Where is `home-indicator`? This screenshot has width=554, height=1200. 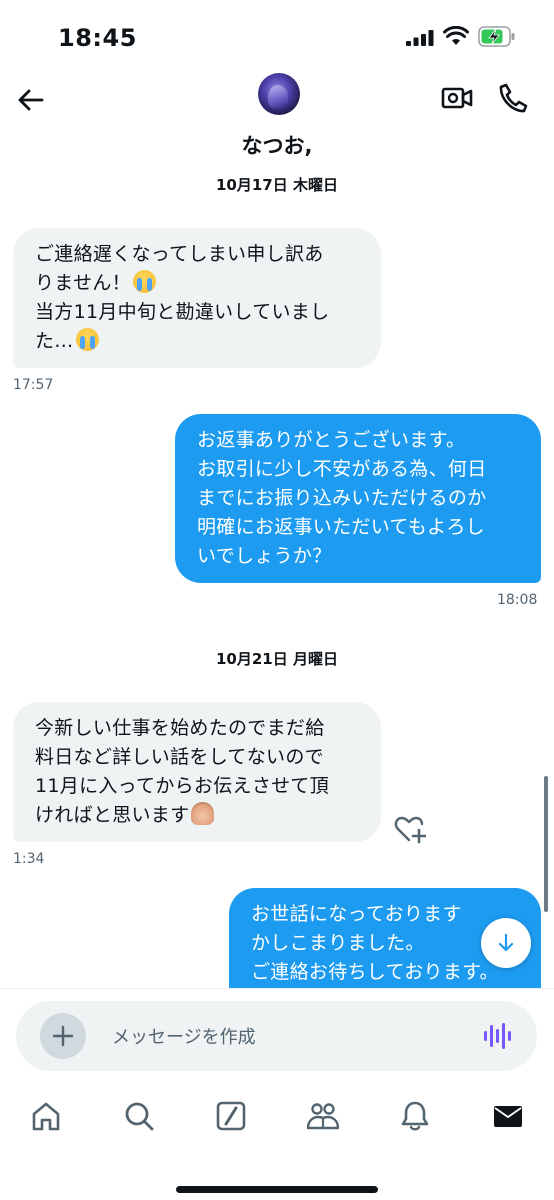
home-indicator is located at coordinates (277, 1189).